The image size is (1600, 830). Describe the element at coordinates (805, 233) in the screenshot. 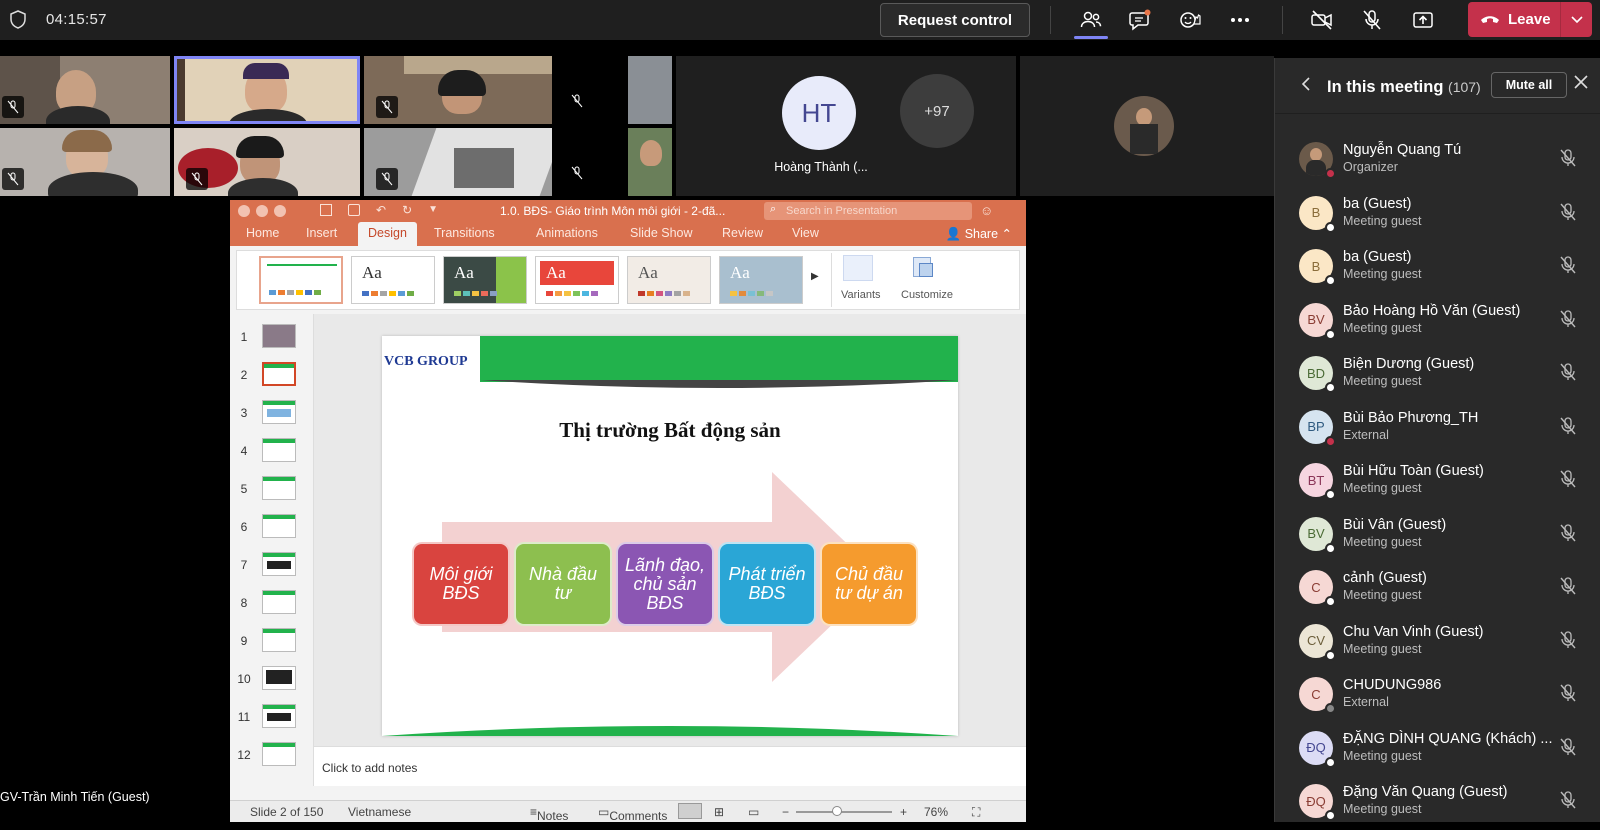

I see `tab-view: View` at that location.